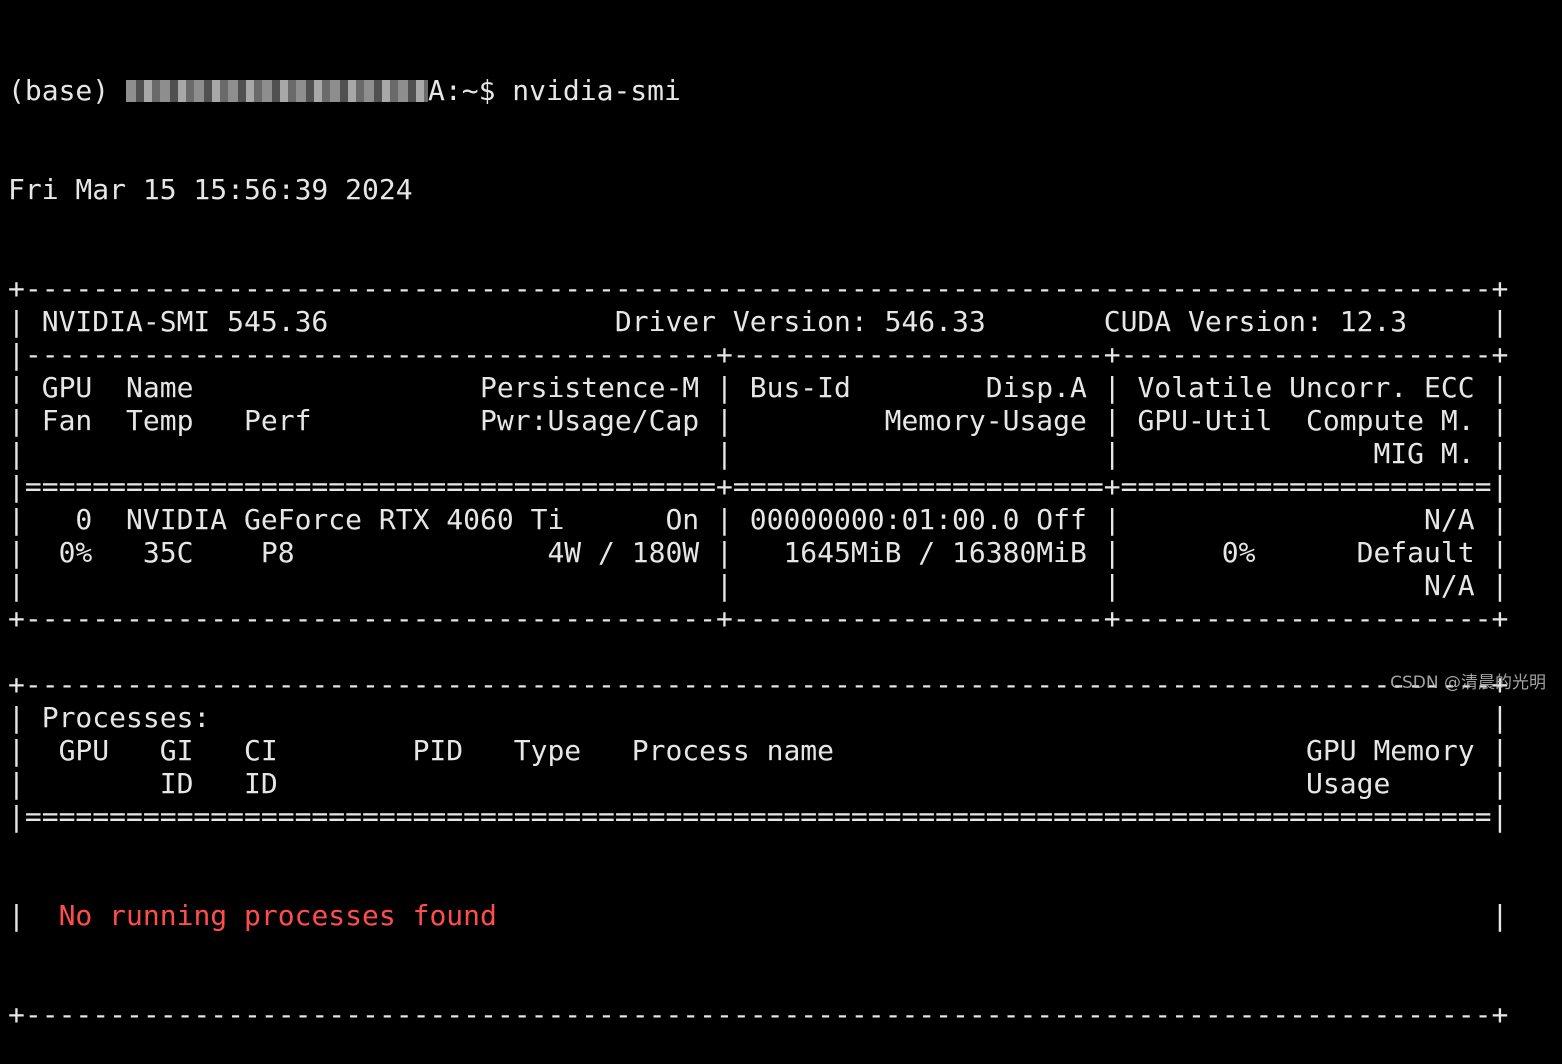 This screenshot has height=1064, width=1562. What do you see at coordinates (277, 91) in the screenshot?
I see `redacted-hostname` at bounding box center [277, 91].